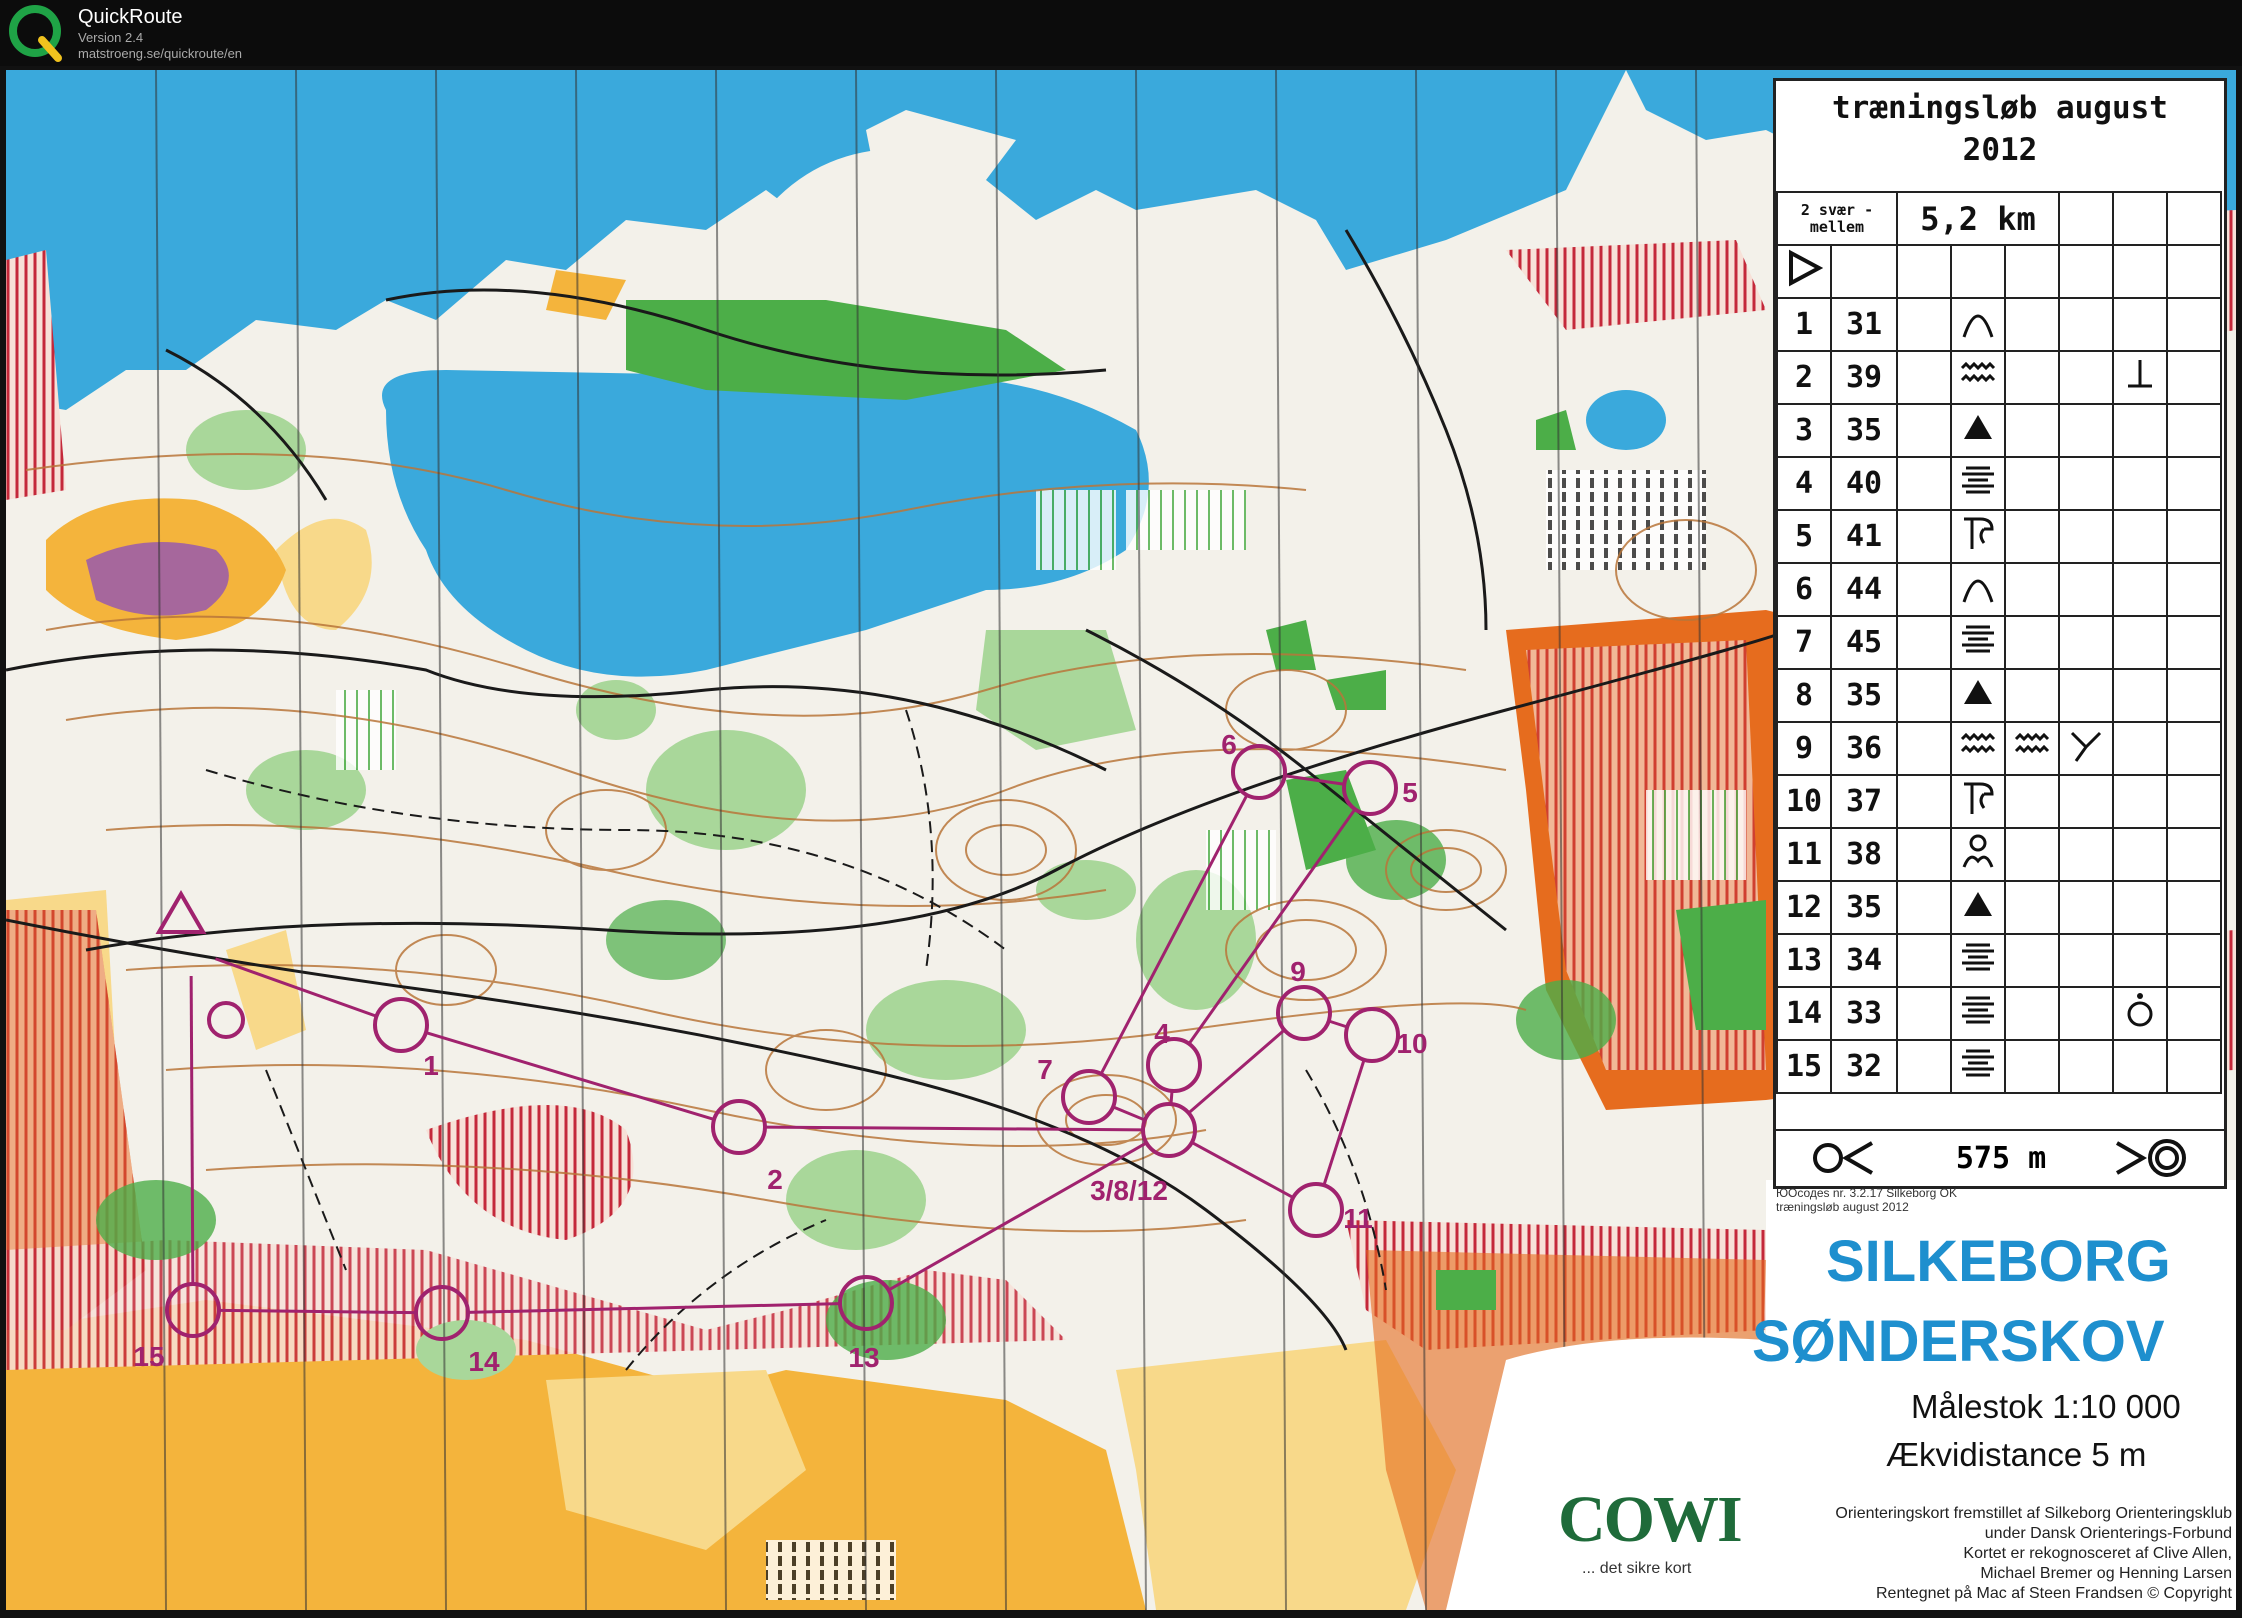 The image size is (2242, 1618). I want to click on description-row: 12 35, so click(1999, 907).